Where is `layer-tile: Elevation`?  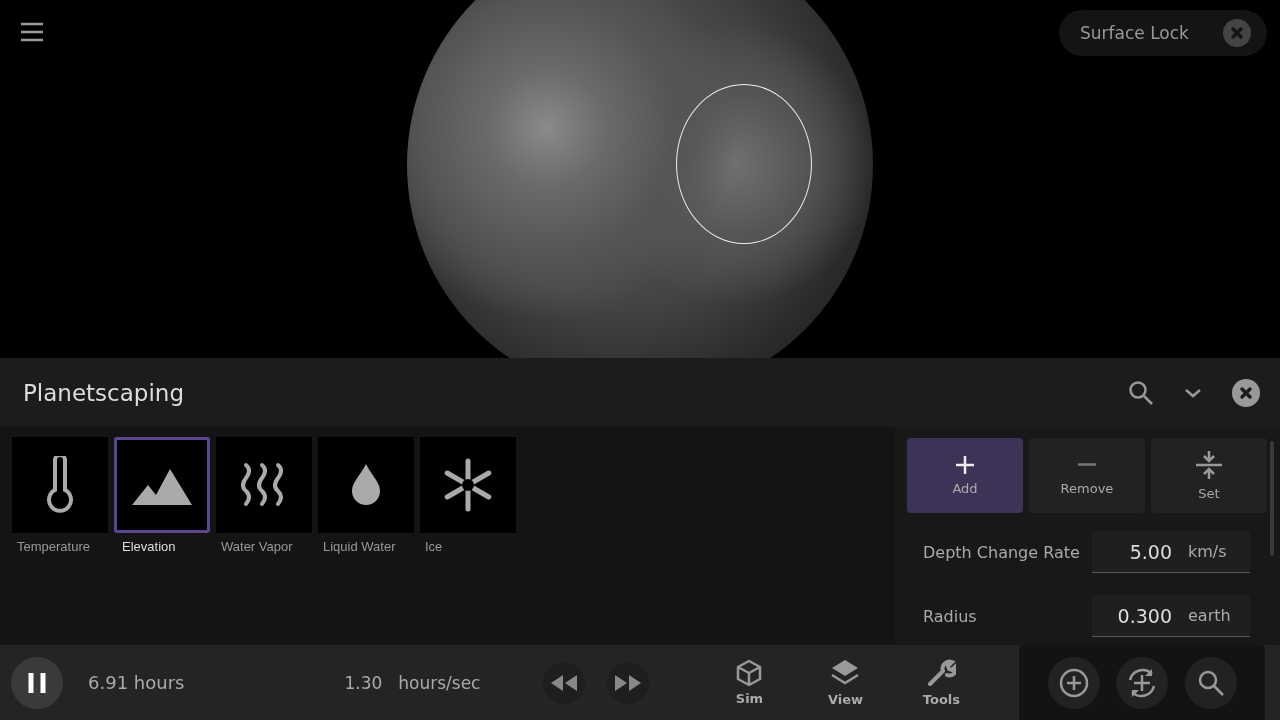 layer-tile: Elevation is located at coordinates (162, 495).